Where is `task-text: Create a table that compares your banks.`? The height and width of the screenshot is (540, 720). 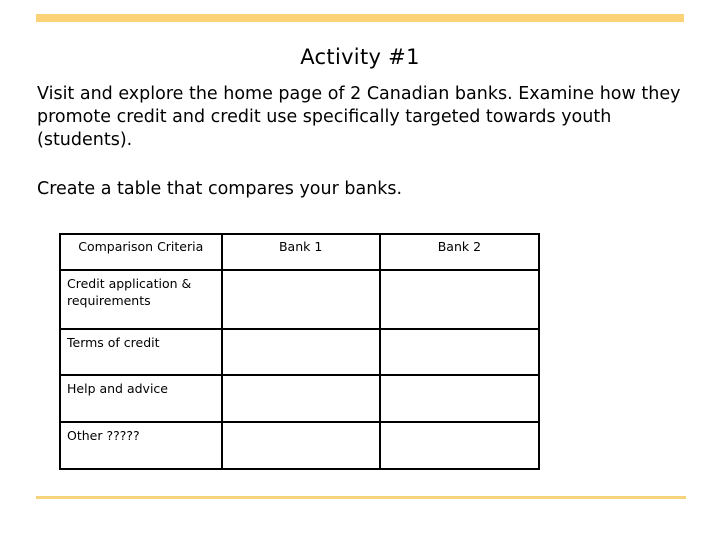
task-text: Create a table that compares your banks. is located at coordinates (220, 189).